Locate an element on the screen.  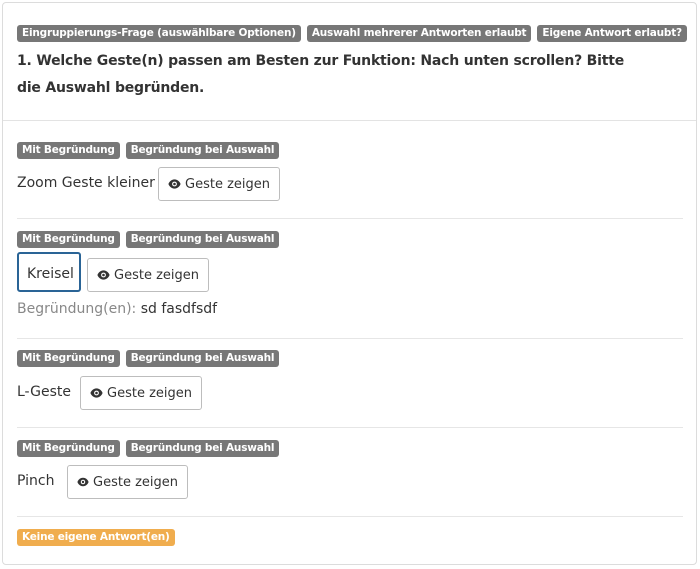
option-label-l-geste: L-Geste is located at coordinates (44, 392).